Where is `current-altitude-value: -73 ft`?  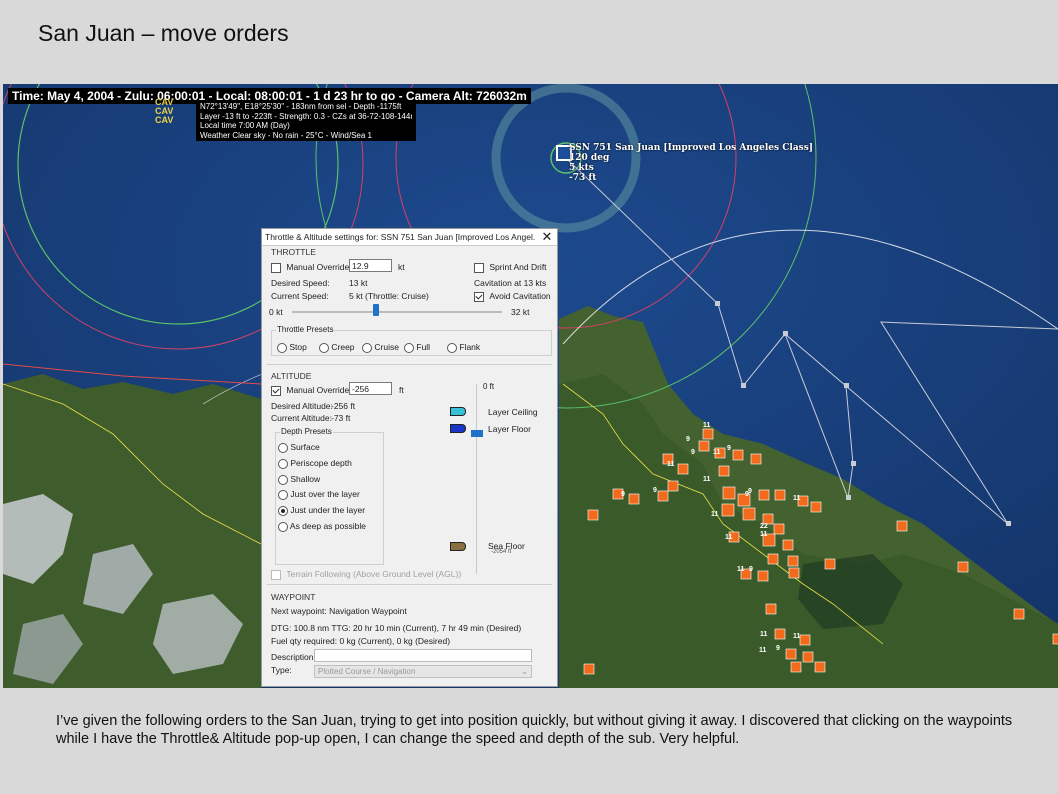 current-altitude-value: -73 ft is located at coordinates (341, 418).